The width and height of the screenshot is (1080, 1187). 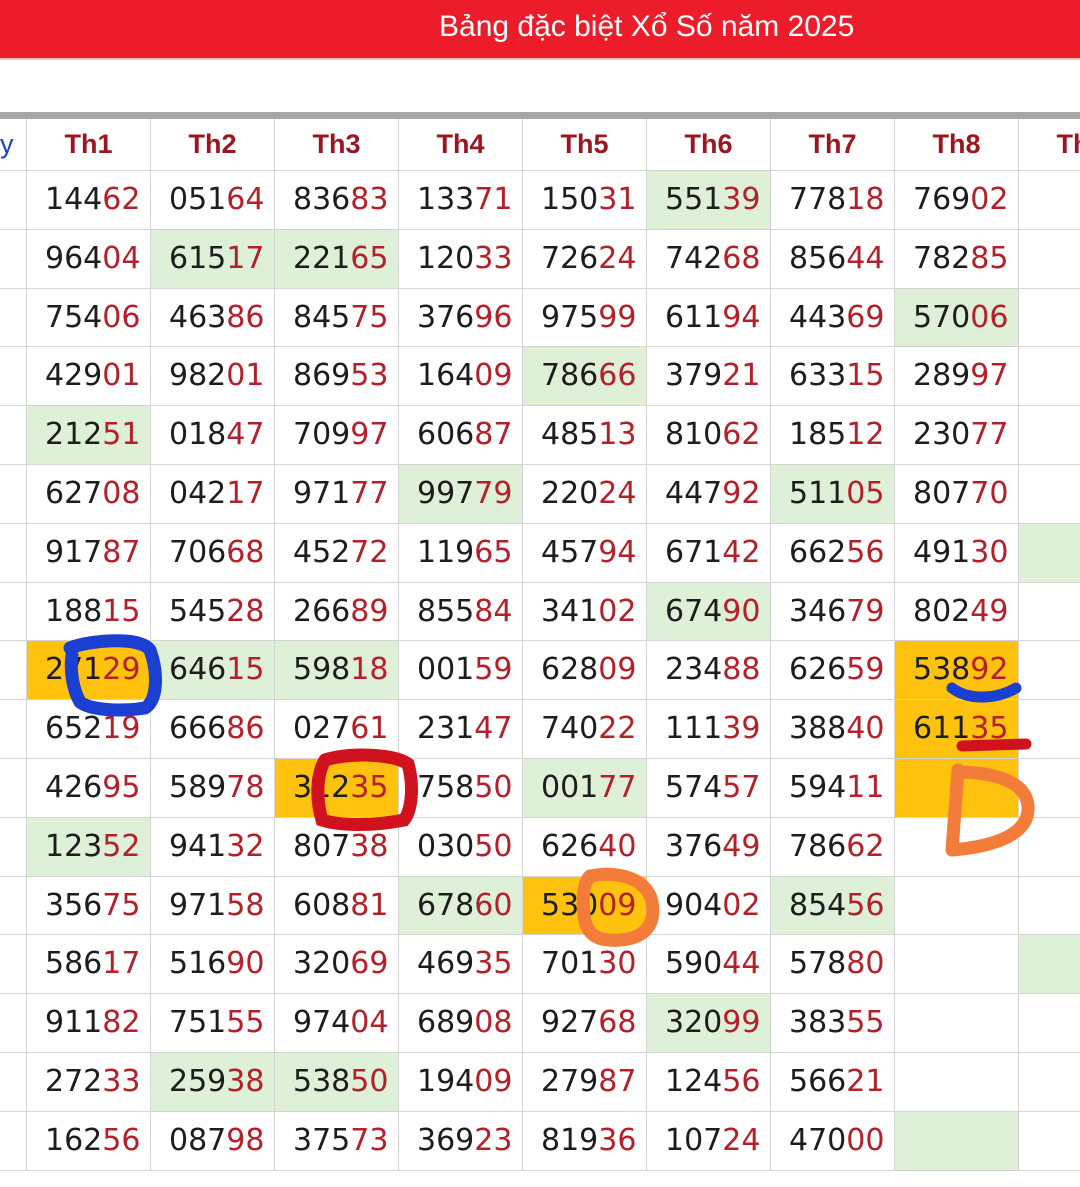 I want to click on result-cell: 19409, so click(x=461, y=1082).